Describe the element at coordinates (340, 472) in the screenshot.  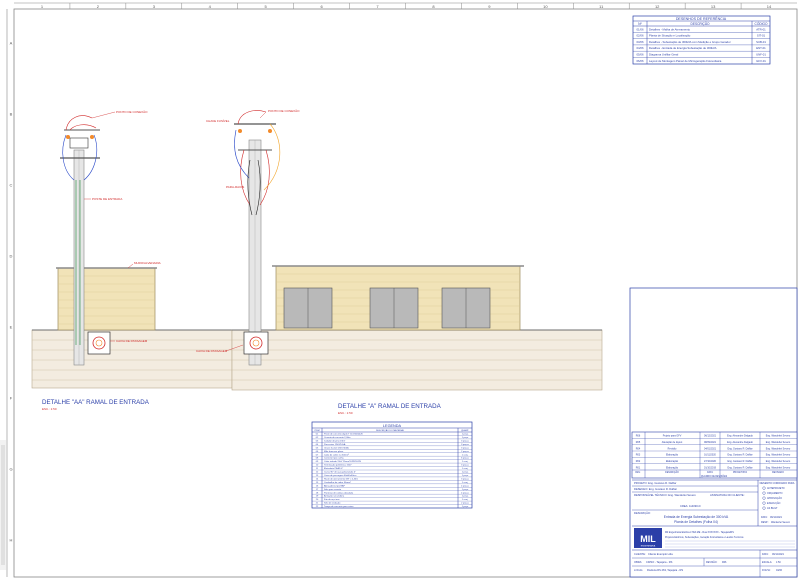
I see `legend-row-desc: Curva 90° de aço galvanizado 4"` at that location.